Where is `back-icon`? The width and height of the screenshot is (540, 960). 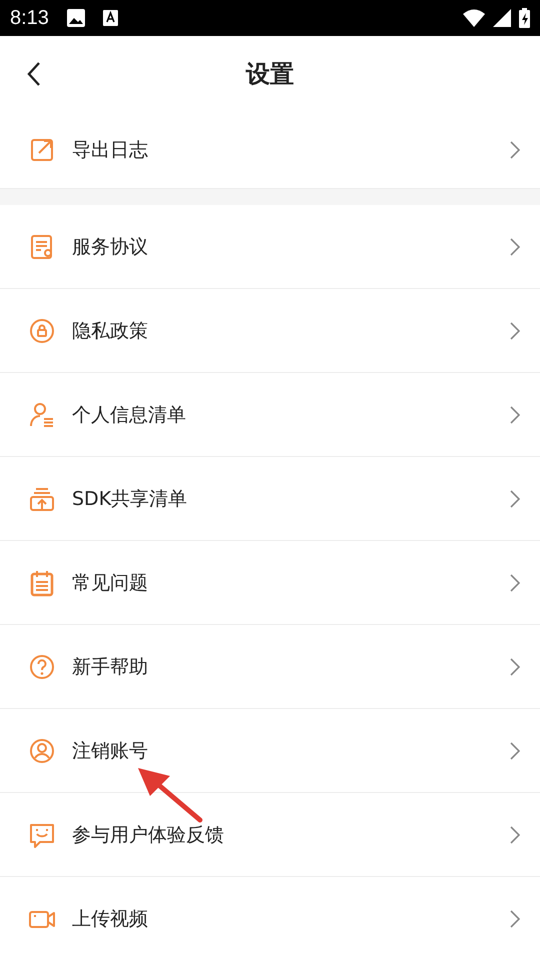 back-icon is located at coordinates (34, 74).